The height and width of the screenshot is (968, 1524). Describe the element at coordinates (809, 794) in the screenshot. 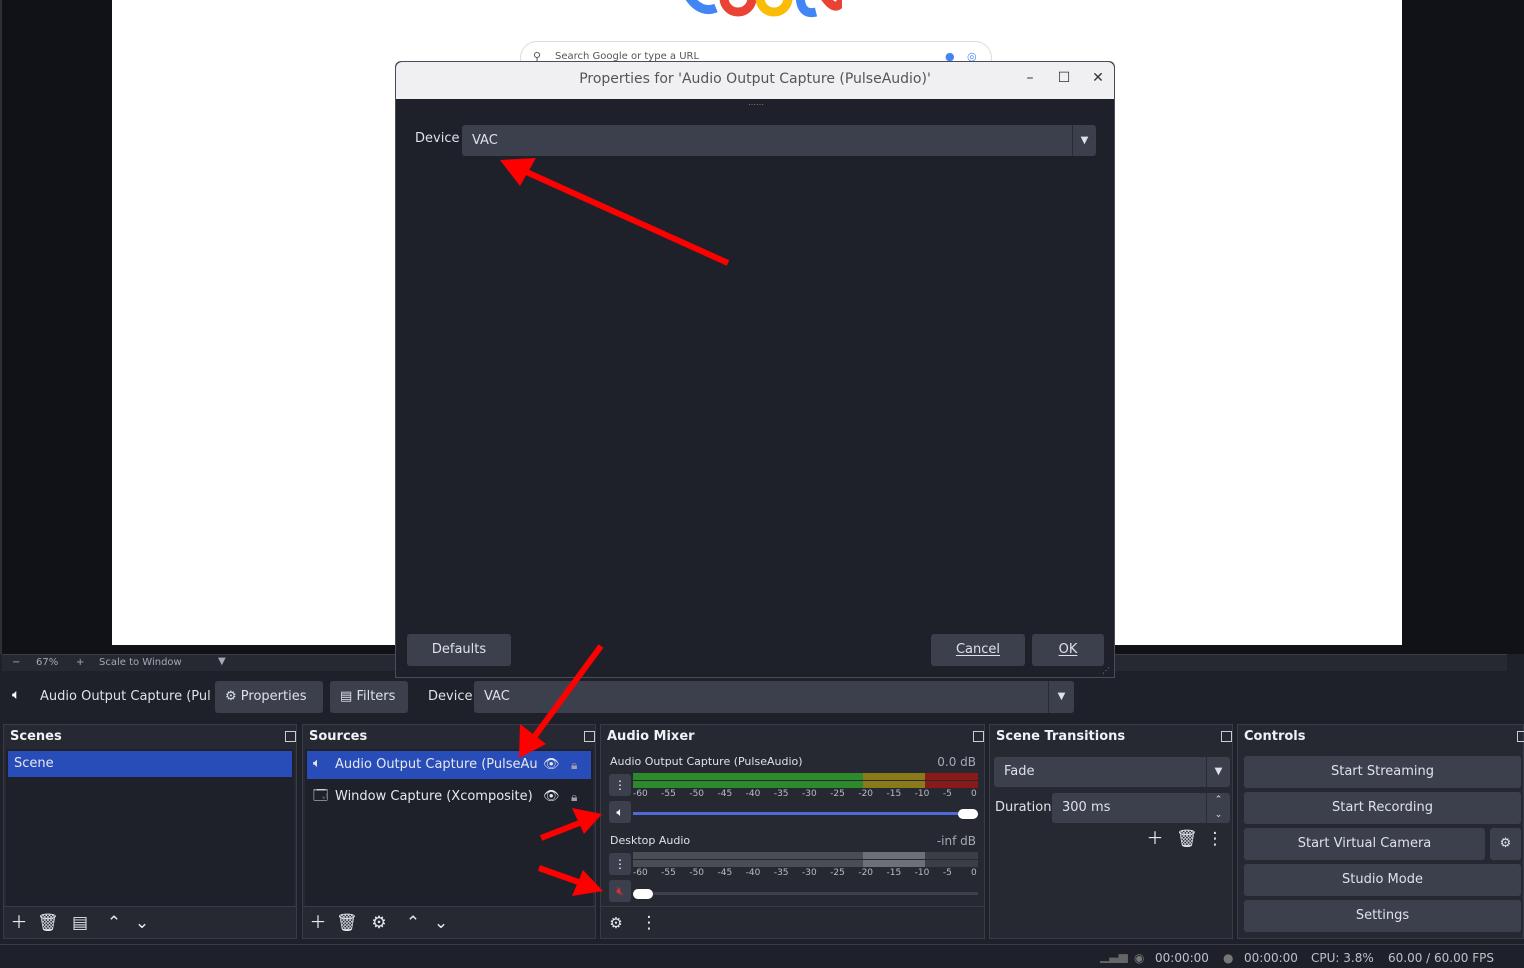

I see `meter-tick-label: -30` at that location.